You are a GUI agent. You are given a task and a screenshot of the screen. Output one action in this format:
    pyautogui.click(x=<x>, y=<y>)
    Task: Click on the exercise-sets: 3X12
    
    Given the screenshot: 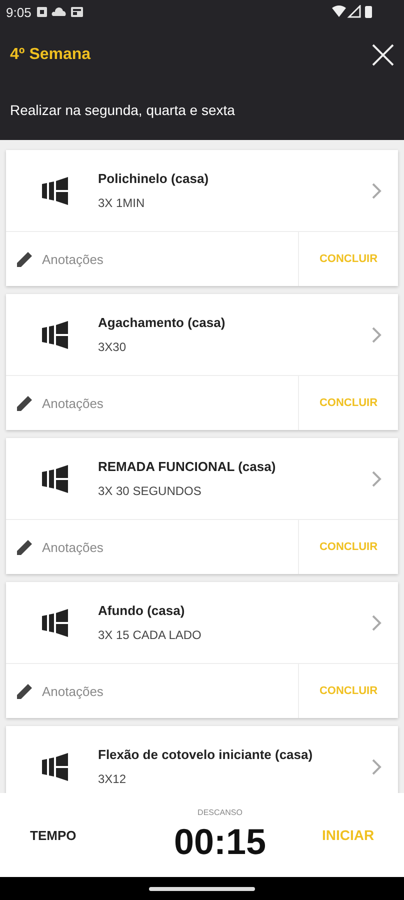 What is the action you would take?
    pyautogui.click(x=113, y=779)
    